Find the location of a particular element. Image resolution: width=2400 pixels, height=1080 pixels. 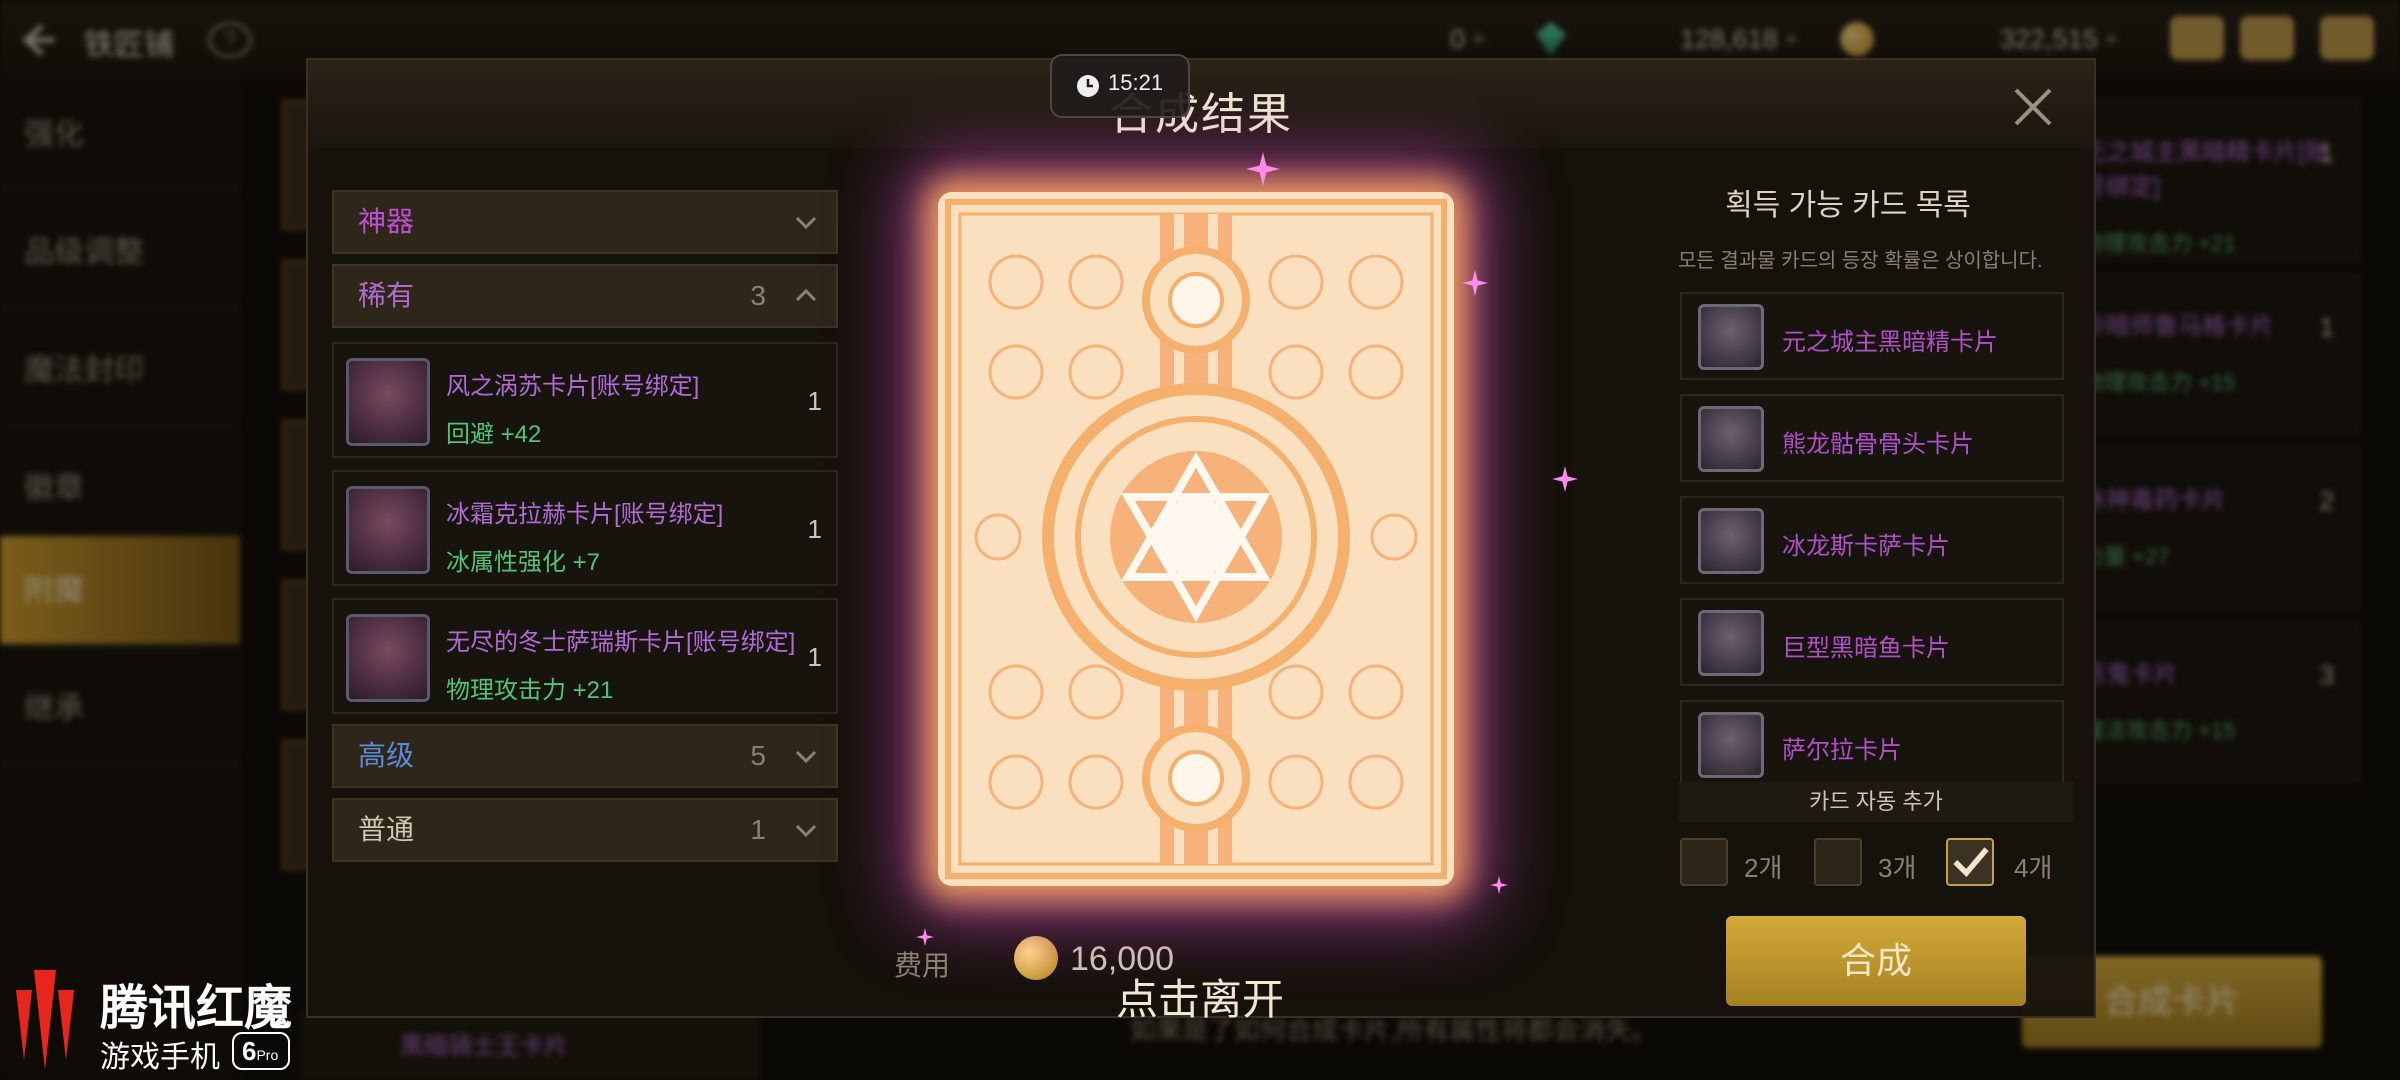

list-item: 萨尔拉卡片 is located at coordinates (1872, 744).